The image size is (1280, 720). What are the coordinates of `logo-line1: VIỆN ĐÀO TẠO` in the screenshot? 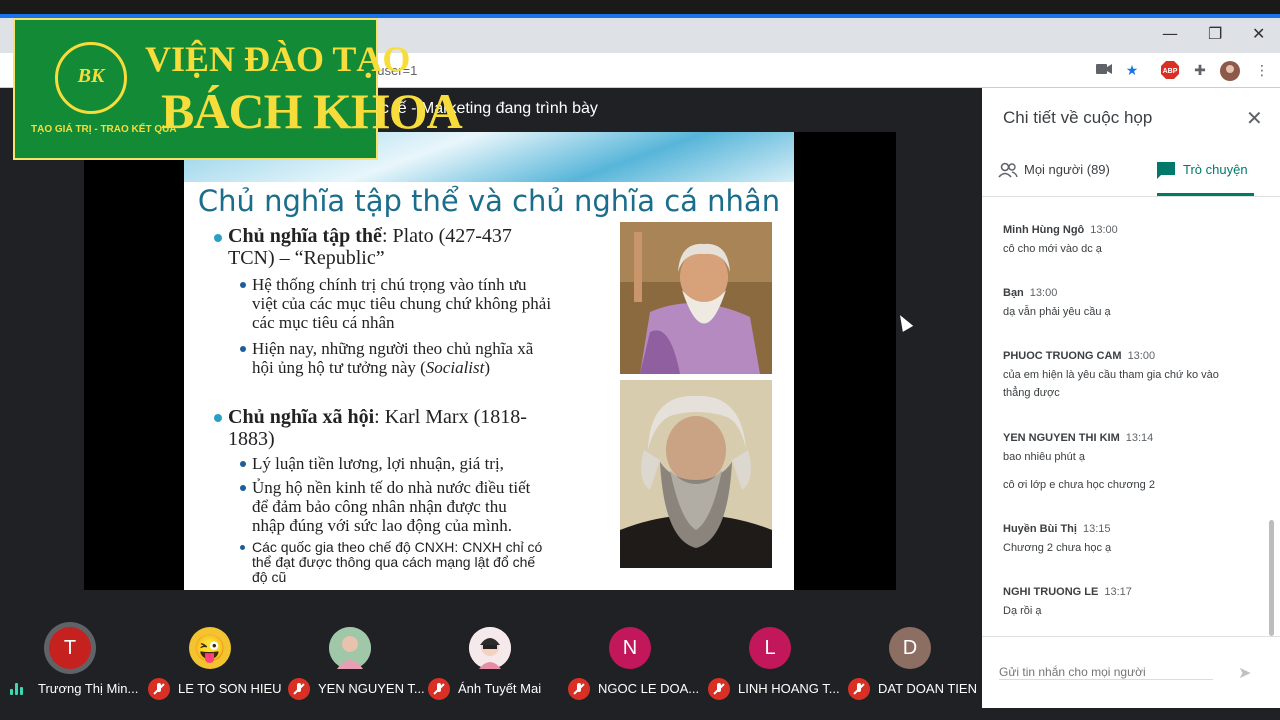 It's located at (278, 59).